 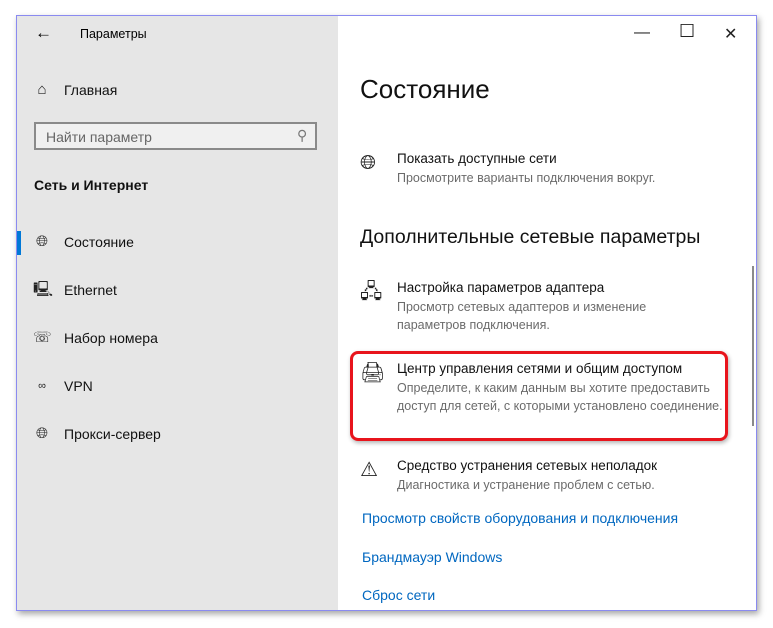 What do you see at coordinates (477, 158) in the screenshot?
I see `item-title: Показать доступные сети` at bounding box center [477, 158].